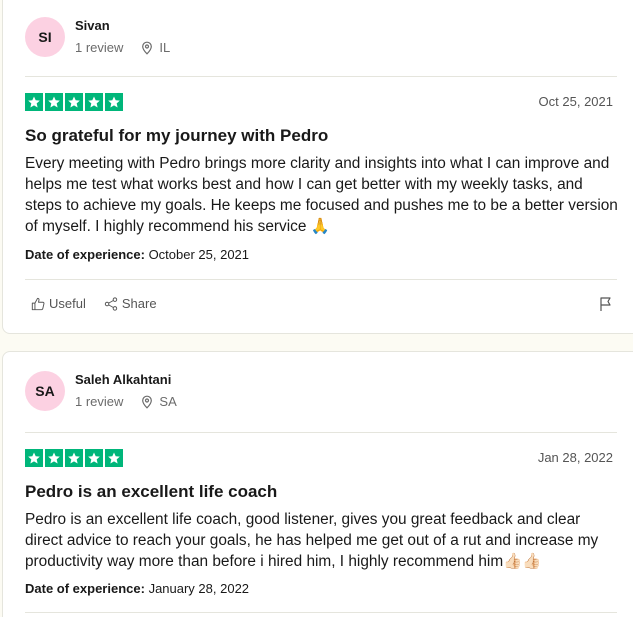  What do you see at coordinates (122, 25) in the screenshot?
I see `reviewer-name: Sivan` at bounding box center [122, 25].